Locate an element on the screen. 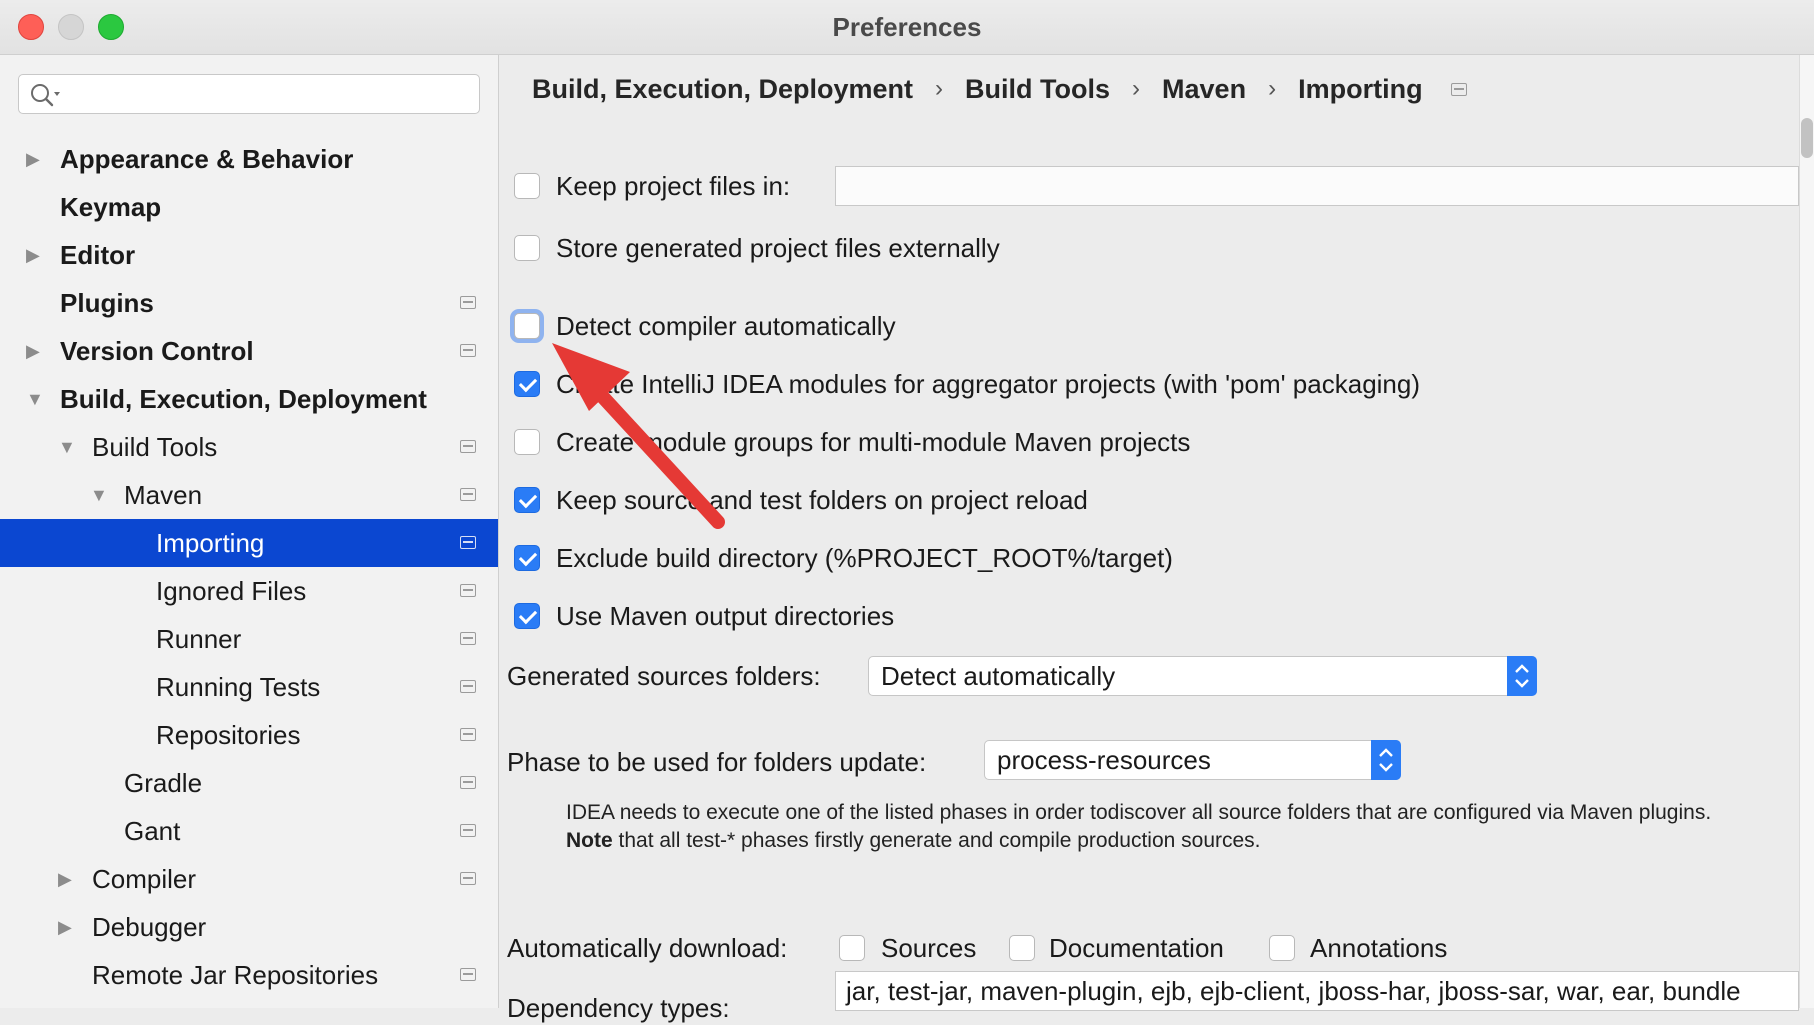 Image resolution: width=1814 pixels, height=1025 pixels. breadcrumb-item: Build Tools is located at coordinates (1037, 89).